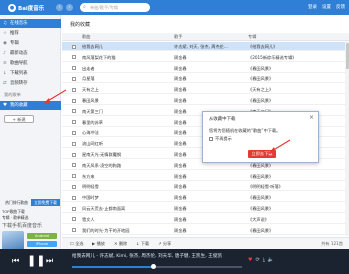 This screenshot has height=274, width=349. I want to click on iphone-download-button: iPhone, so click(42, 244).